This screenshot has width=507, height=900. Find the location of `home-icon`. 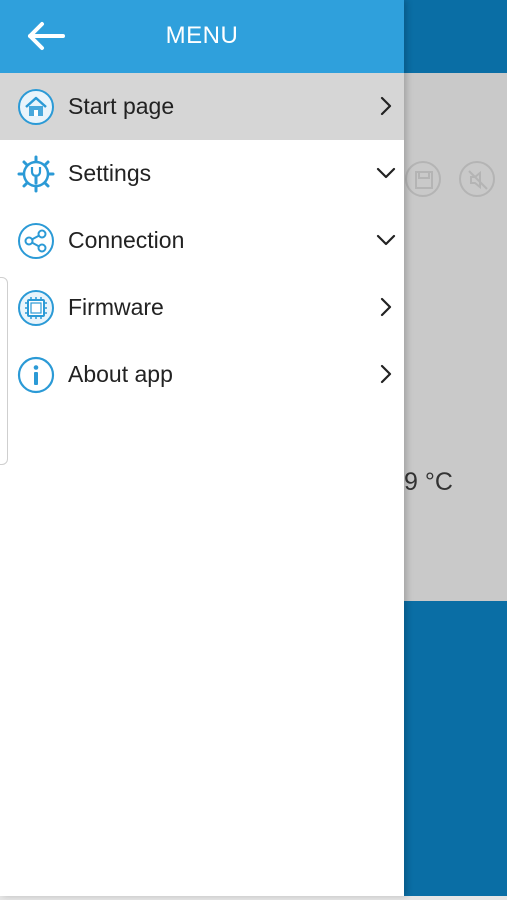

home-icon is located at coordinates (36, 107).